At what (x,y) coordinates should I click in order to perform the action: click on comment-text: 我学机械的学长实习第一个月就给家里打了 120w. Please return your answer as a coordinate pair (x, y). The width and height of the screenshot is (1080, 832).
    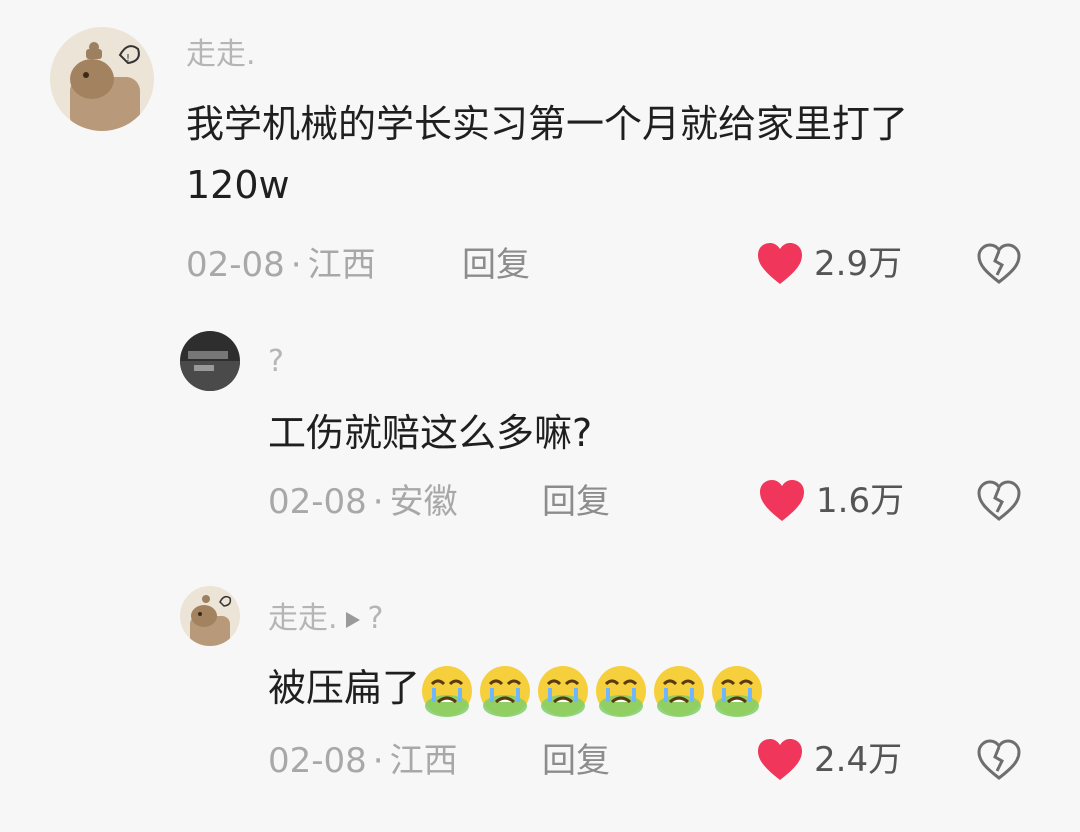
    Looking at the image, I should click on (547, 155).